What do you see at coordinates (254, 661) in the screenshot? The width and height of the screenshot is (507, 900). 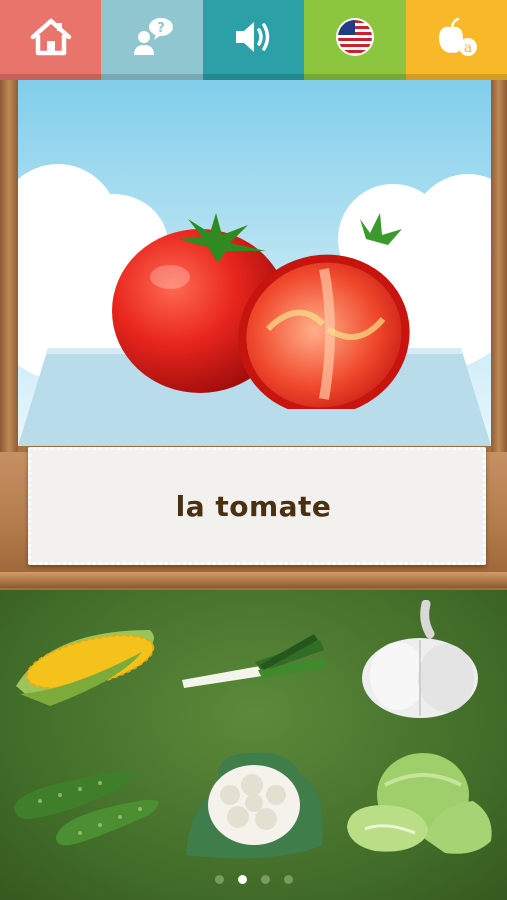 I see `leek-icon` at bounding box center [254, 661].